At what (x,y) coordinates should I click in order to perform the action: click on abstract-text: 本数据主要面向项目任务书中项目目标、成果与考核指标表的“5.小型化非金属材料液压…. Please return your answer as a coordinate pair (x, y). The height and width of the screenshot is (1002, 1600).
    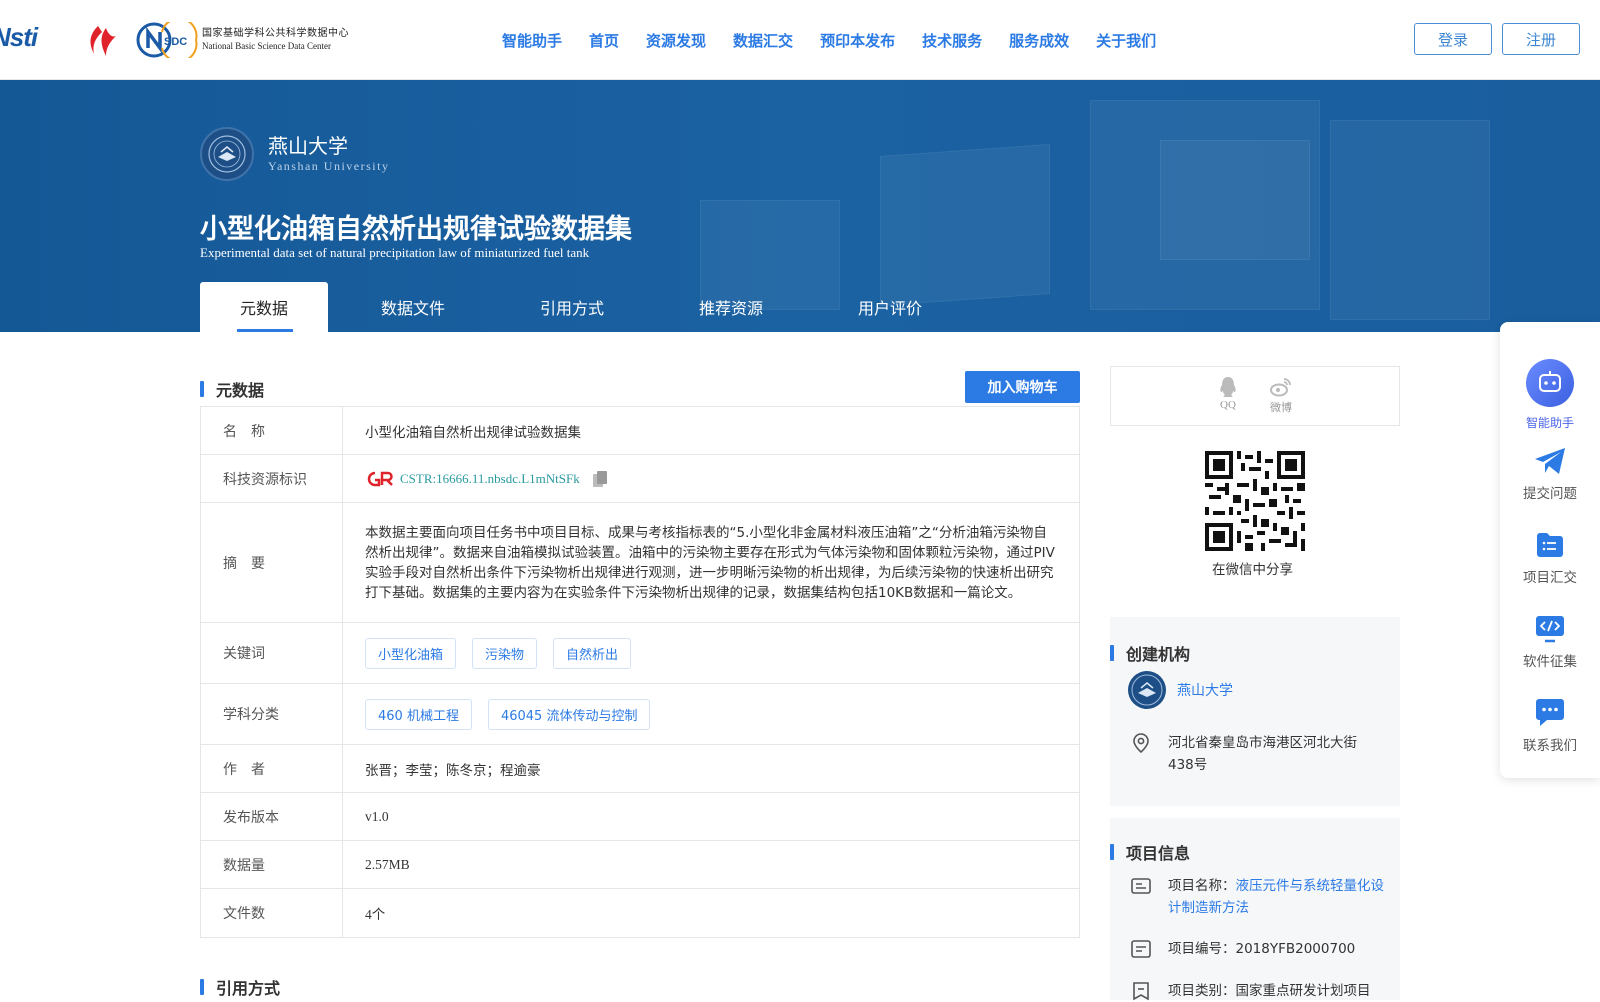
    Looking at the image, I should click on (710, 562).